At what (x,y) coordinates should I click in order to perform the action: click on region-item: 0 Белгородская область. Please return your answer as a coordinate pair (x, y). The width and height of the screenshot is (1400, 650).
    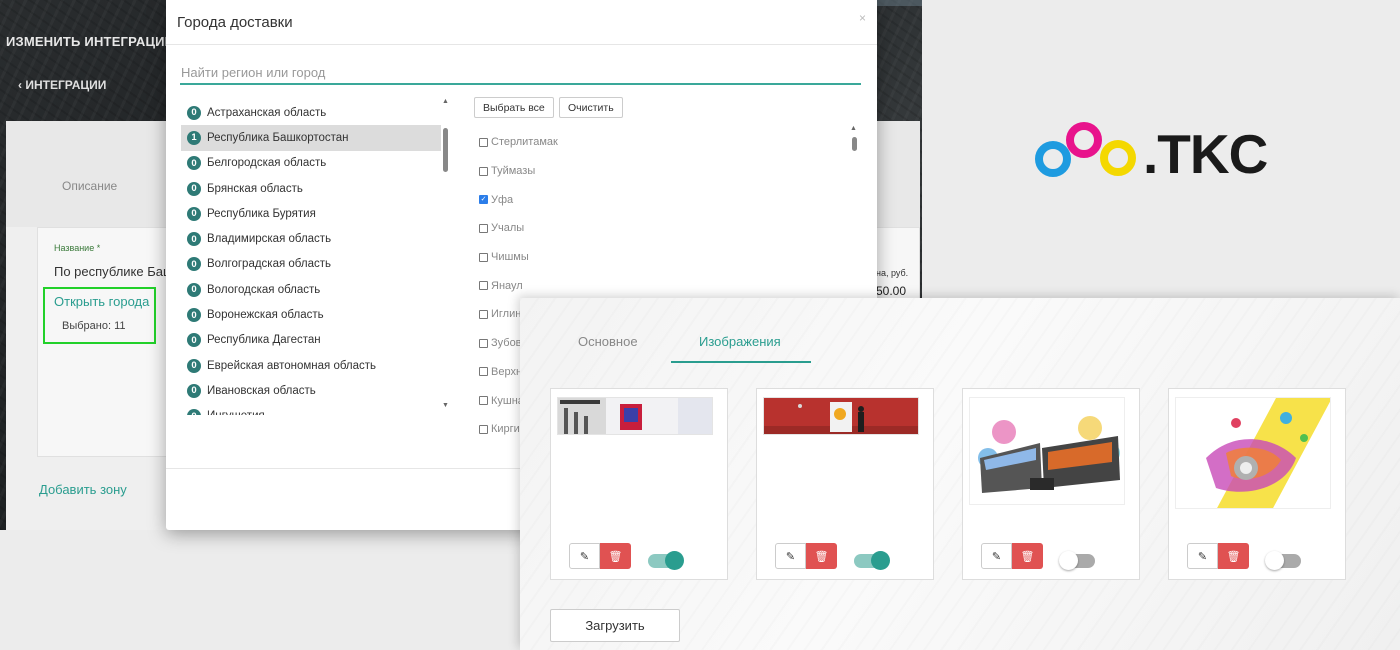
    Looking at the image, I should click on (311, 163).